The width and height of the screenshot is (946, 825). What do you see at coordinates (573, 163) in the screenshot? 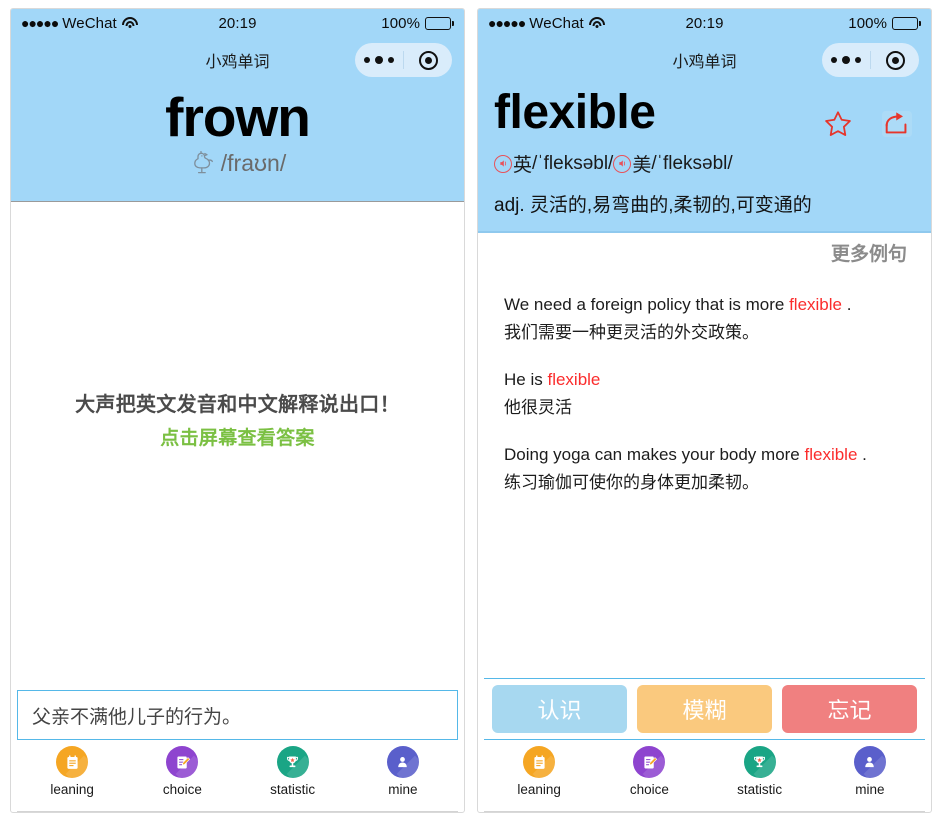
I see `uk-phonetic: /ˈfleksəbl/` at bounding box center [573, 163].